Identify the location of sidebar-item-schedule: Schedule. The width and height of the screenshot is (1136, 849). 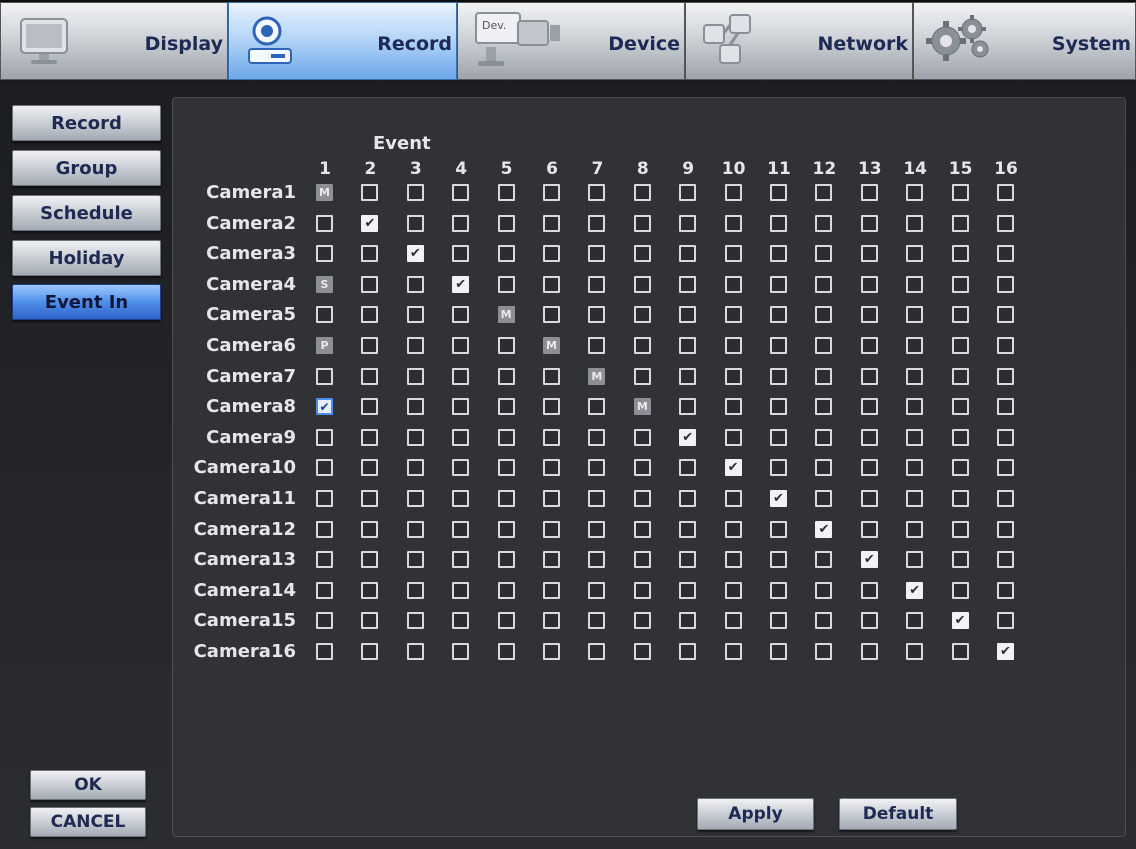
(86, 213).